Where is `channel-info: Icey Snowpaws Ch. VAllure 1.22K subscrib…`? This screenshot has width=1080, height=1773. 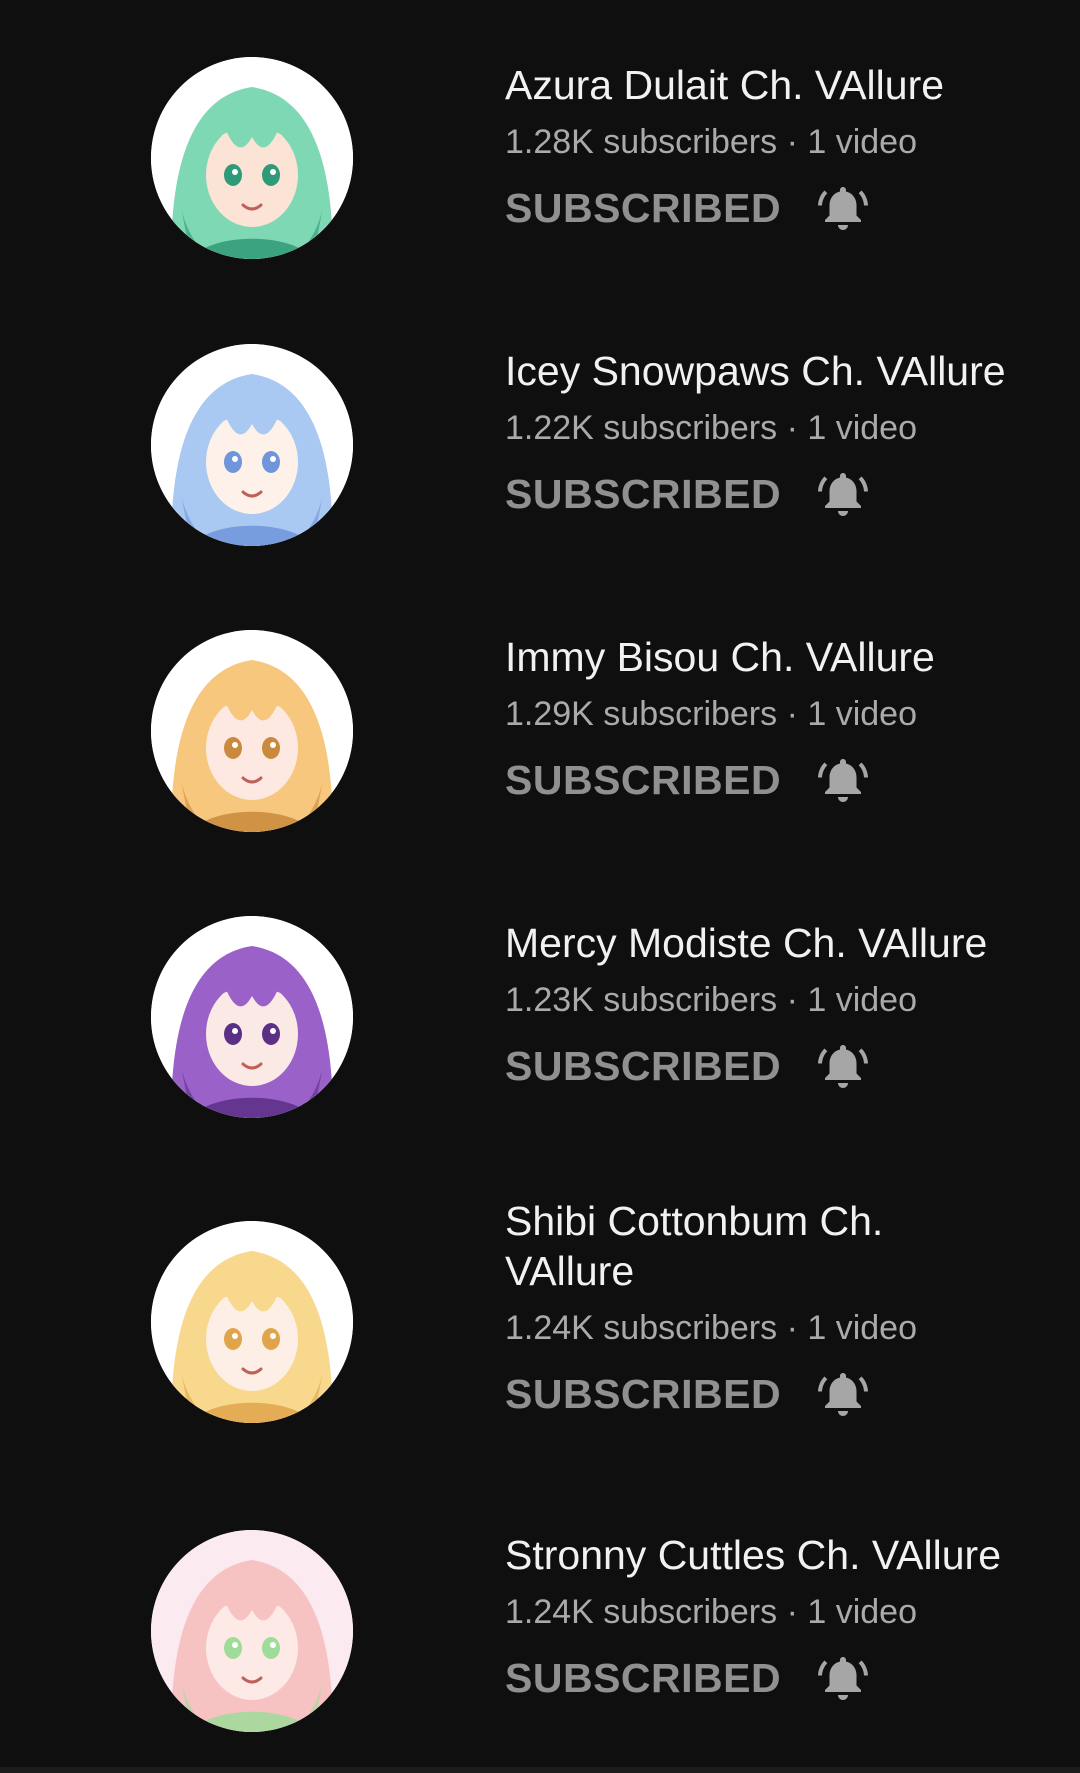
channel-info: Icey Snowpaws Ch. VAllure 1.22K subscrib… is located at coordinates (775, 435).